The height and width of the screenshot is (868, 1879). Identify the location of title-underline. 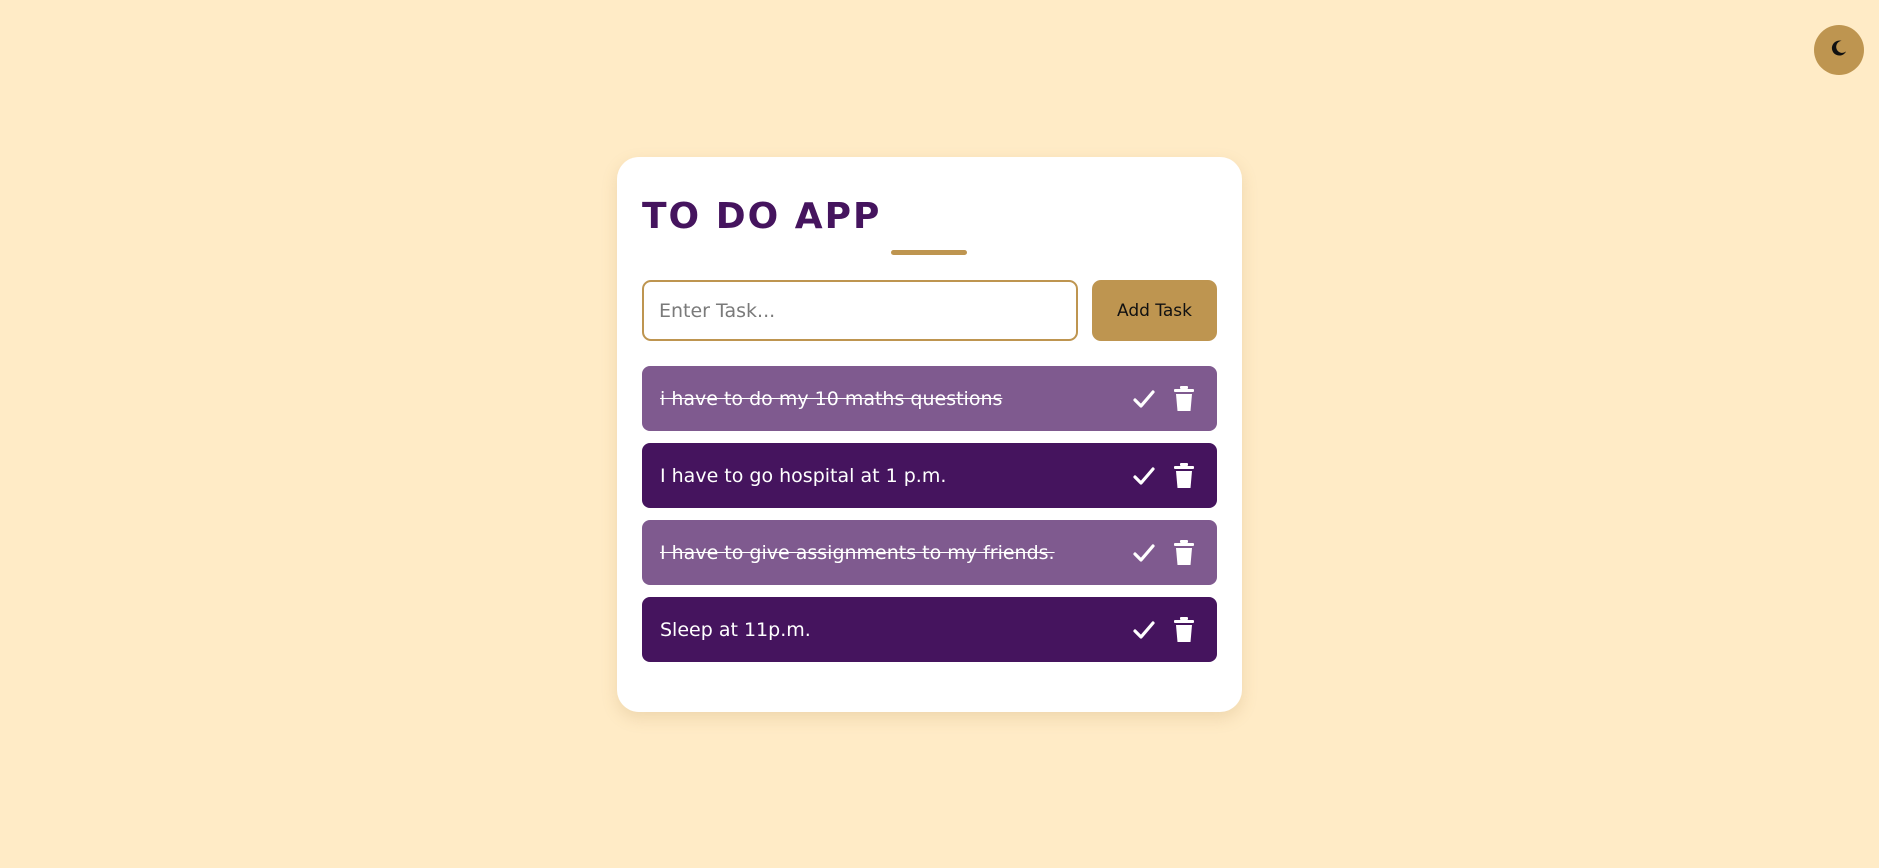
(929, 252).